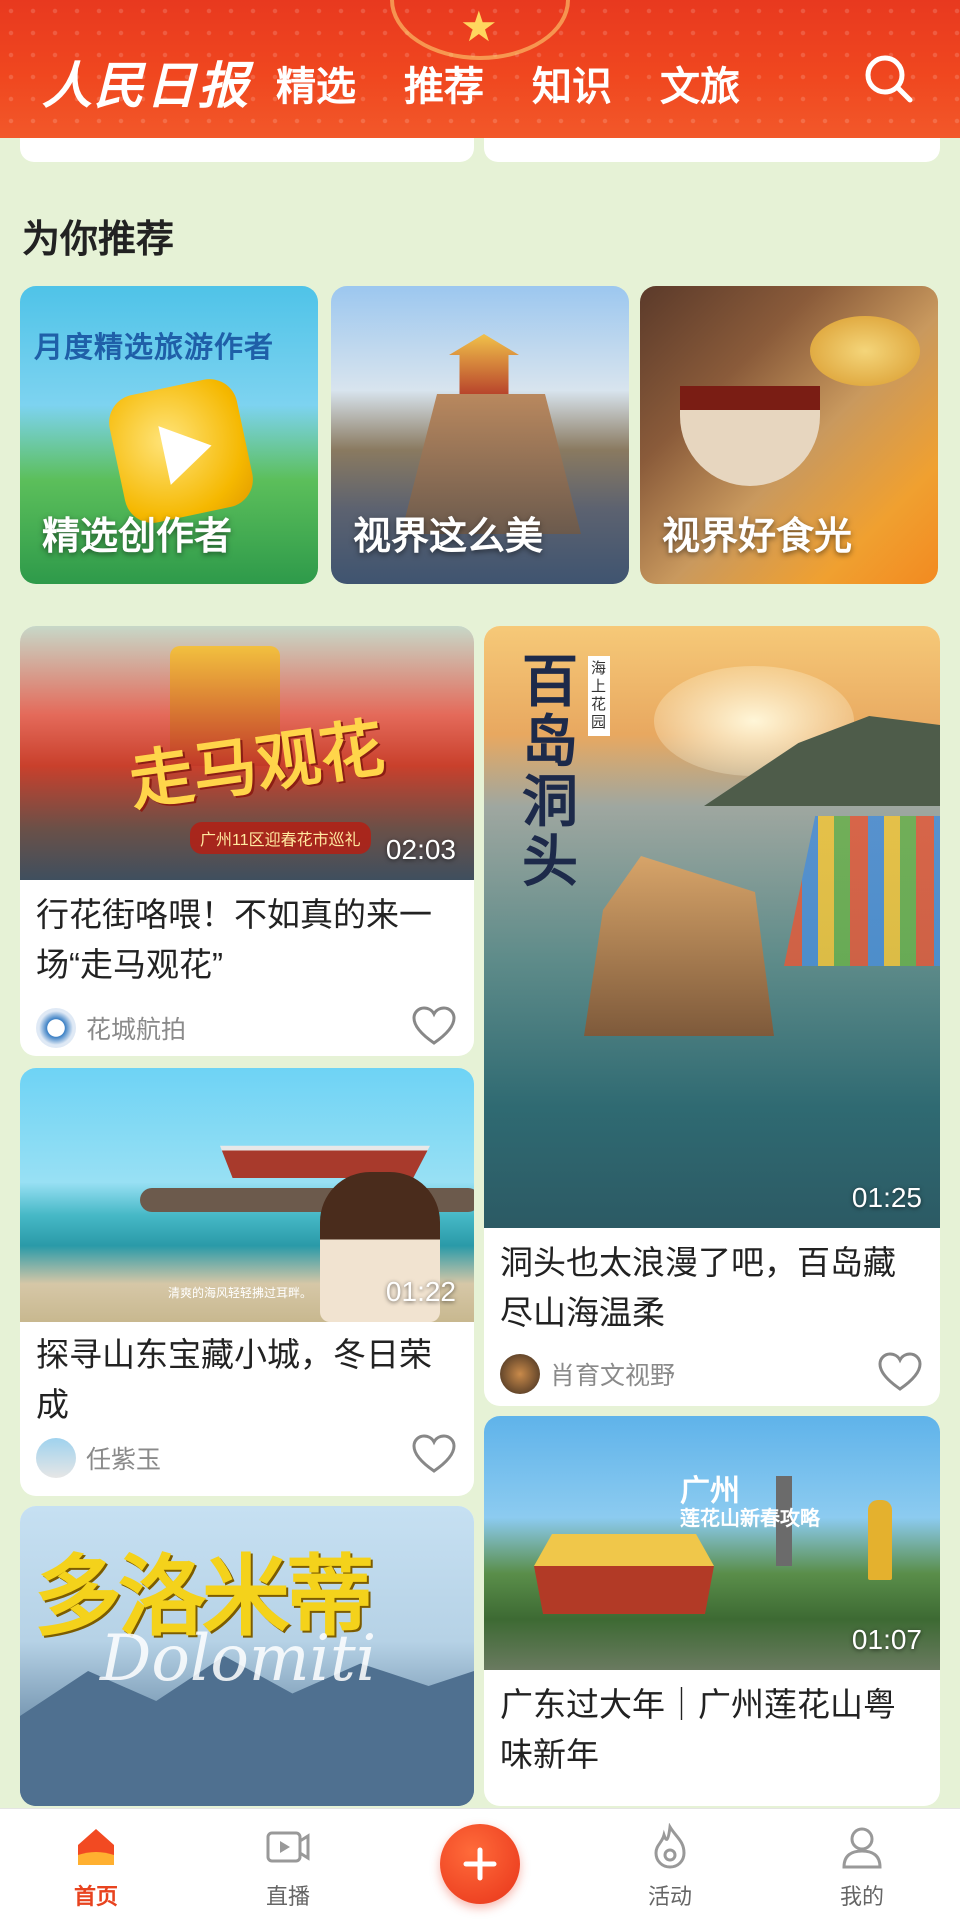  Describe the element at coordinates (613, 1376) in the screenshot. I see `author-name: 肖育文视野` at that location.